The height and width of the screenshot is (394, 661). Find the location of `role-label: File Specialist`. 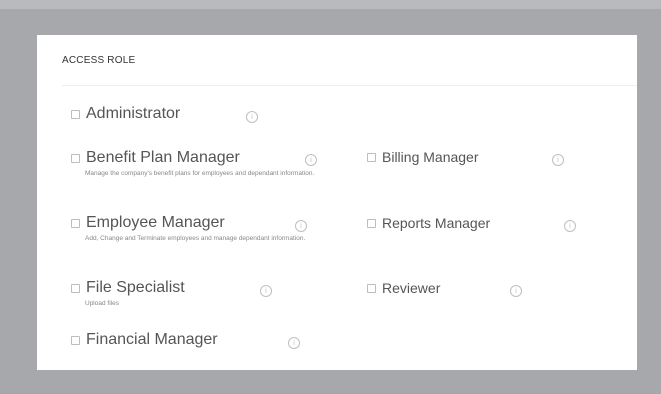

role-label: File Specialist is located at coordinates (135, 287).